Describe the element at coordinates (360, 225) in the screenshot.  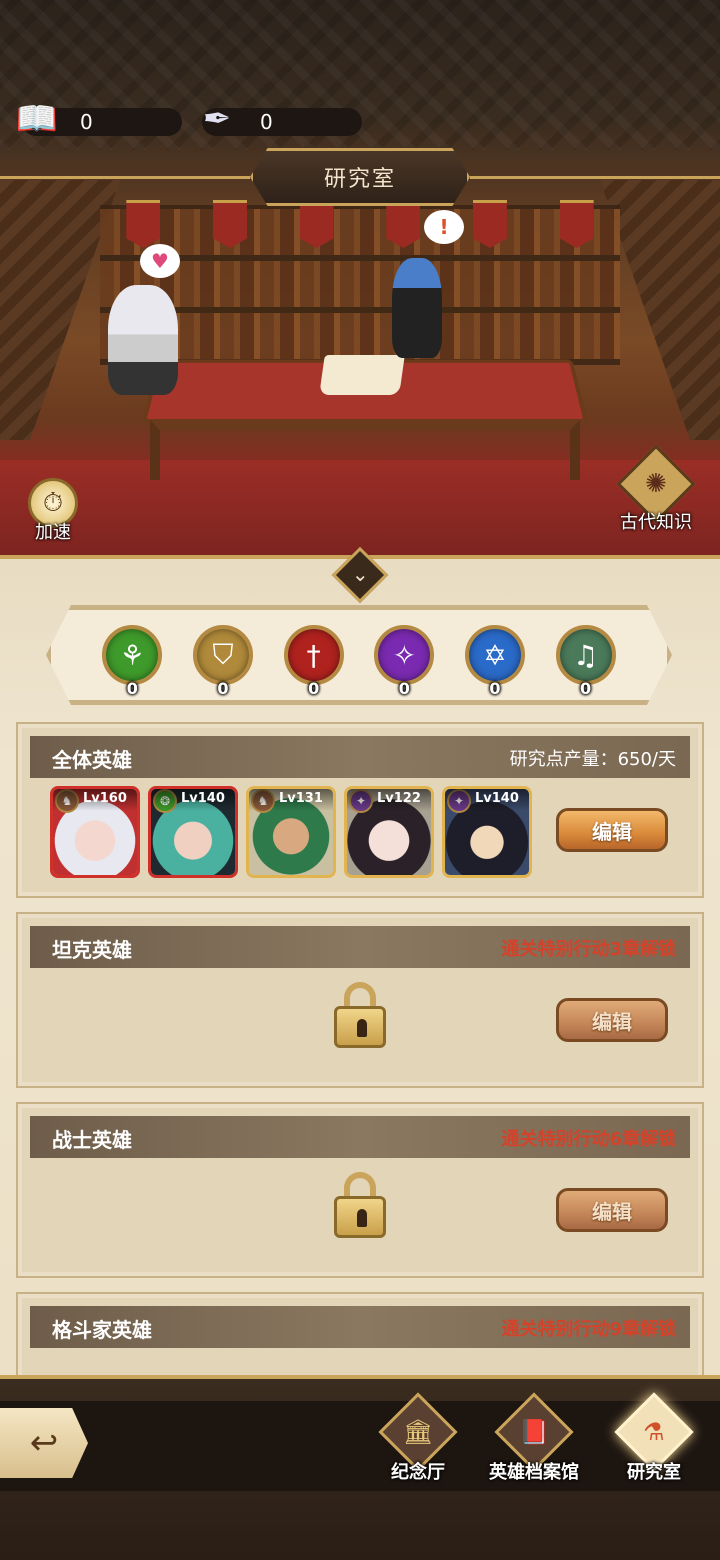
I see `banners` at that location.